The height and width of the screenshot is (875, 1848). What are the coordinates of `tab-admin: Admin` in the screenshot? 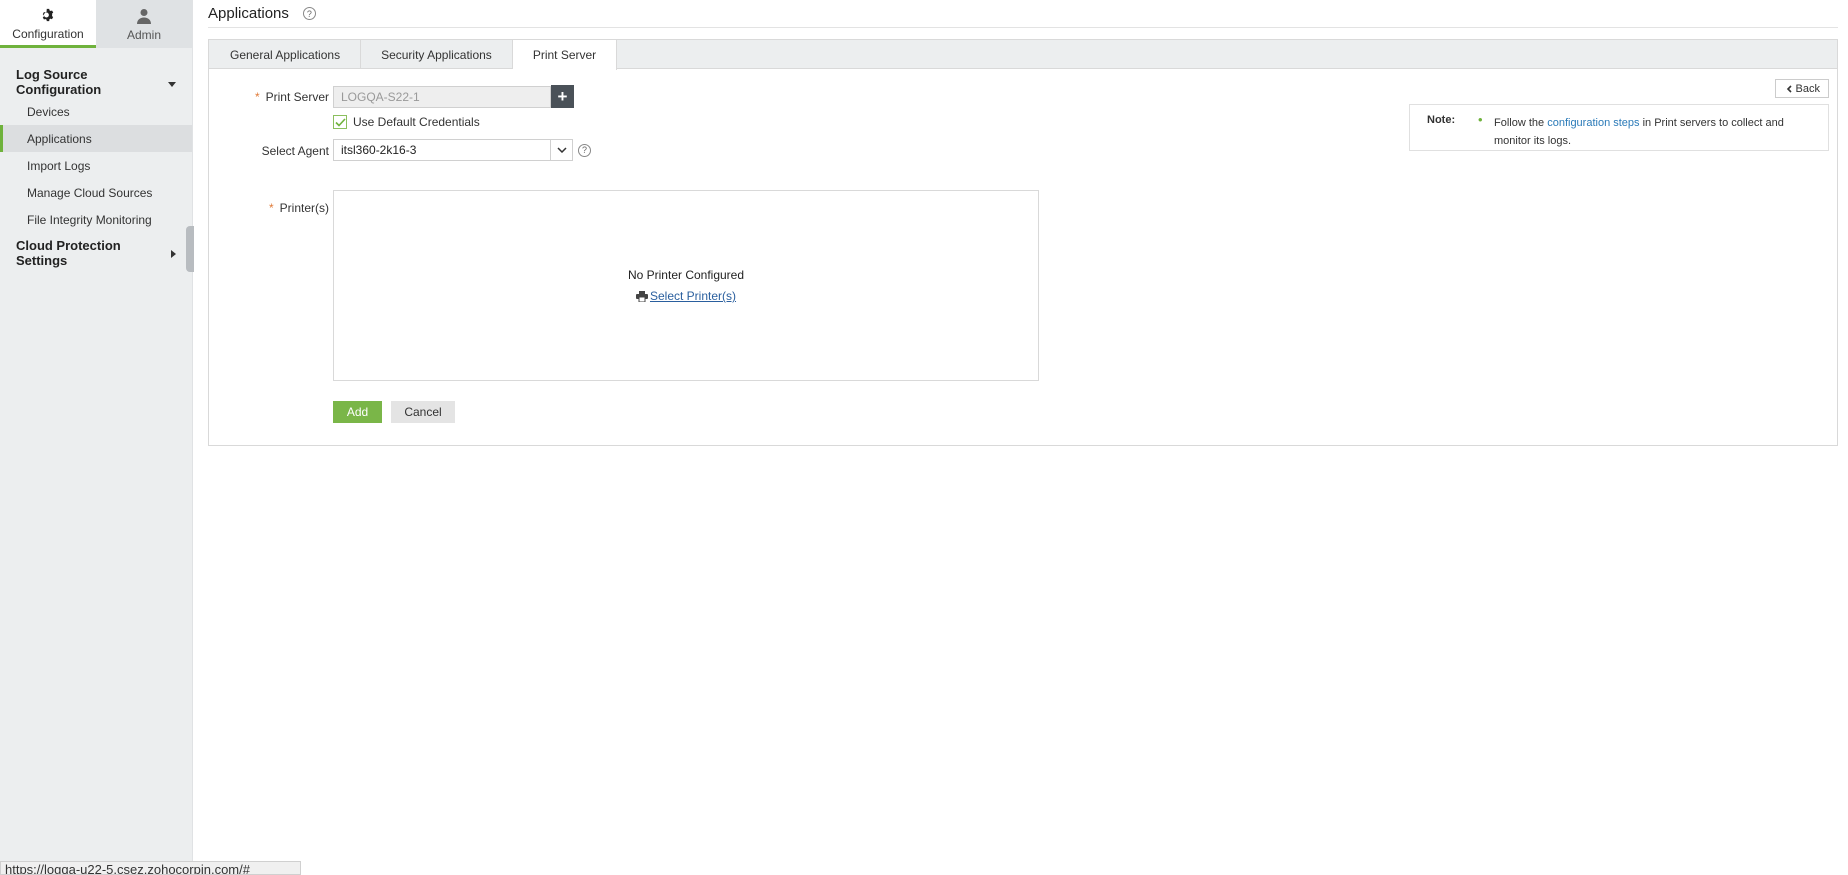 It's located at (144, 24).